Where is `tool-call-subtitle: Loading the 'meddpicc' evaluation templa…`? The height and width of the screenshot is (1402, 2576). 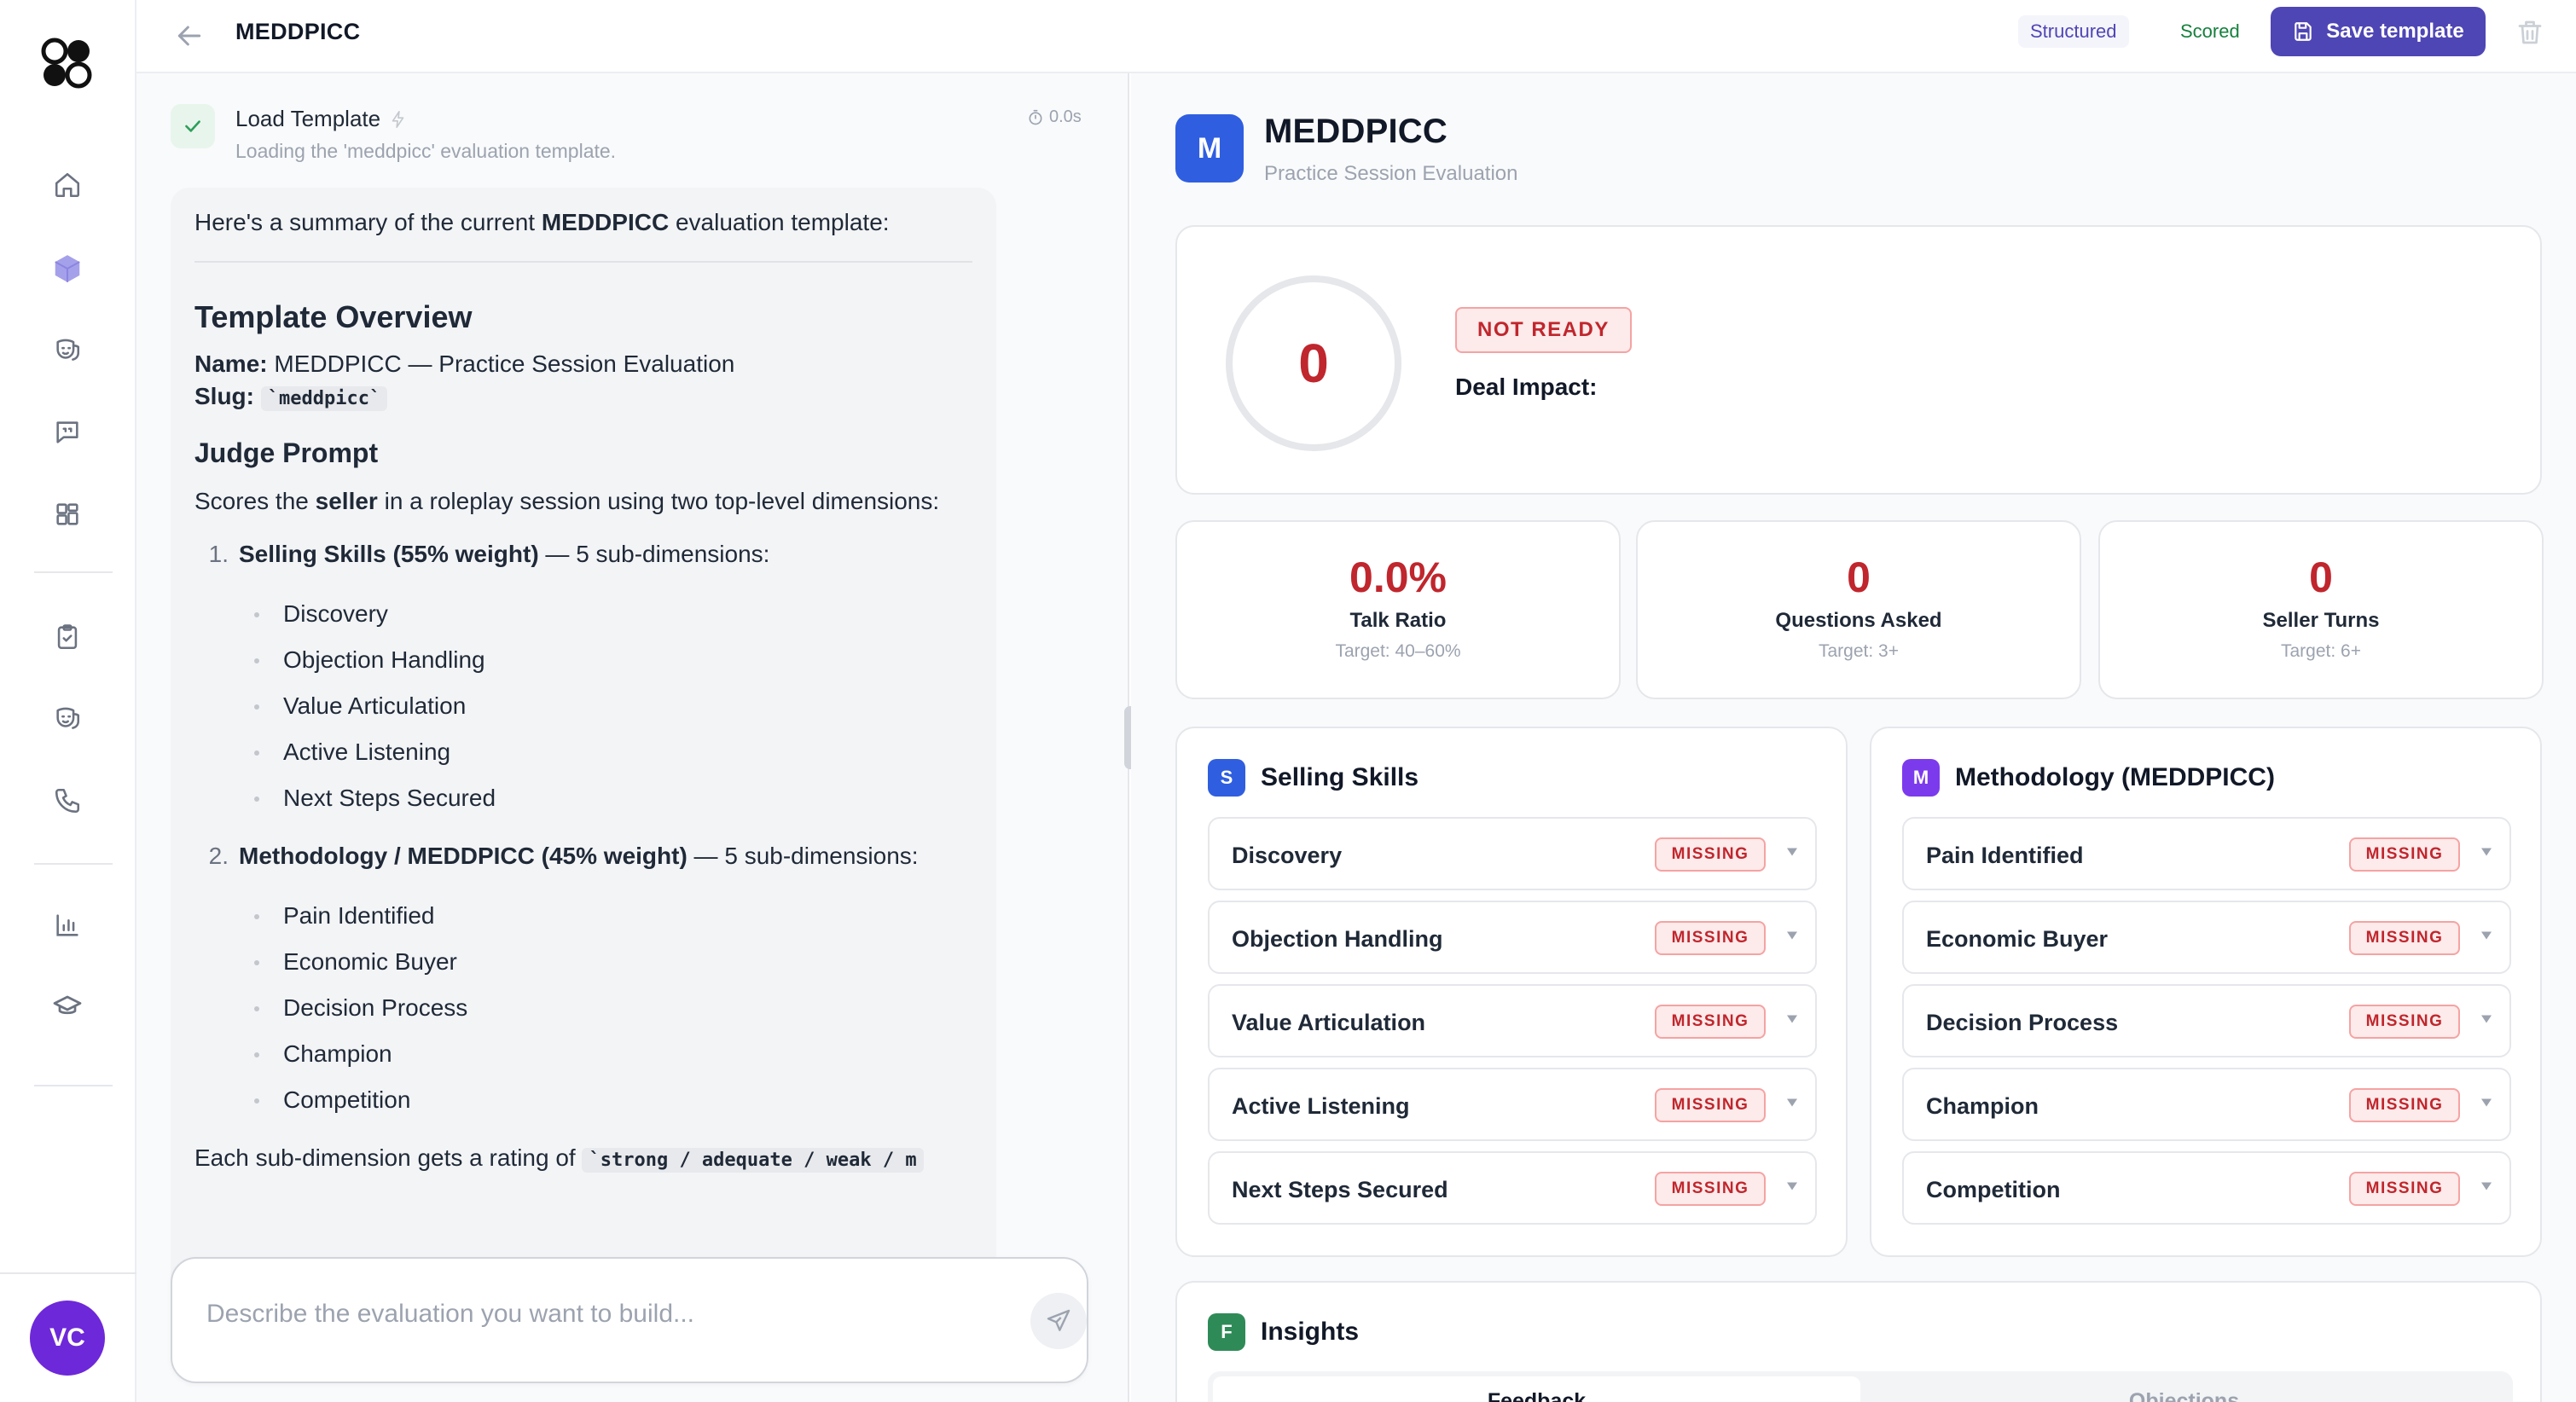
tool-call-subtitle: Loading the 'meddpicc' evaluation templa… is located at coordinates (426, 151).